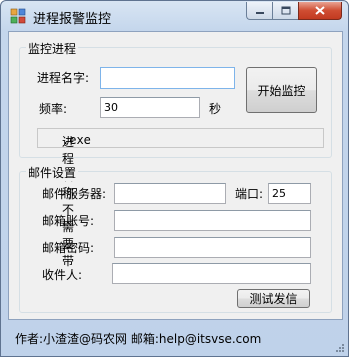 The image size is (349, 357). Describe the element at coordinates (215, 109) in the screenshot. I see `frequency-unit: 秒` at that location.